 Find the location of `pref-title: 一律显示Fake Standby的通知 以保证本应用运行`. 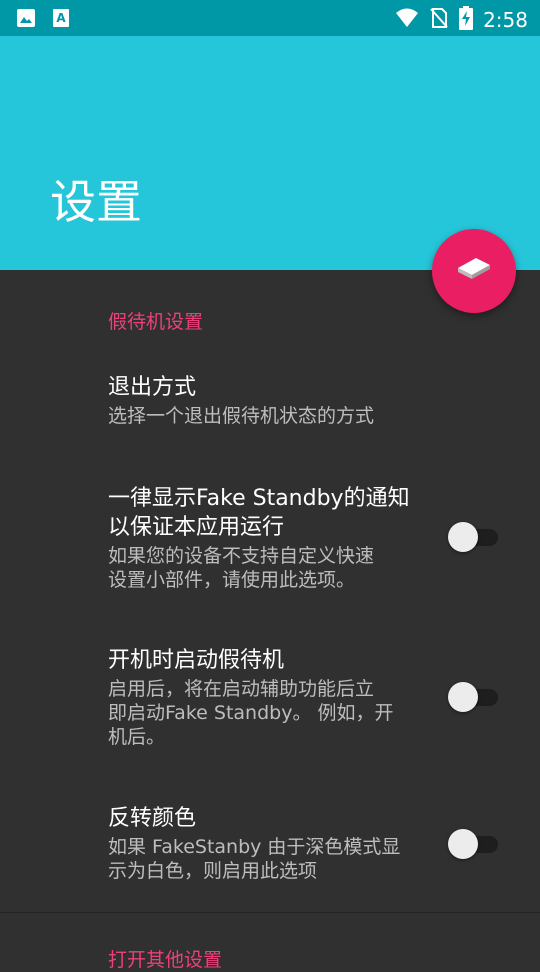

pref-title: 一律显示Fake Standby的通知 以保证本应用运行 is located at coordinates (264, 513).